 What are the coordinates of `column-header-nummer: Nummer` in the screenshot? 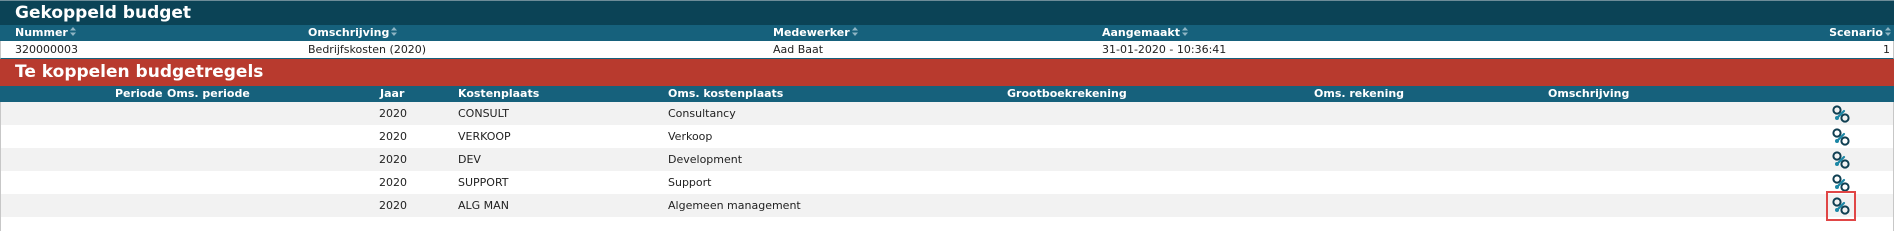 It's located at (46, 32).